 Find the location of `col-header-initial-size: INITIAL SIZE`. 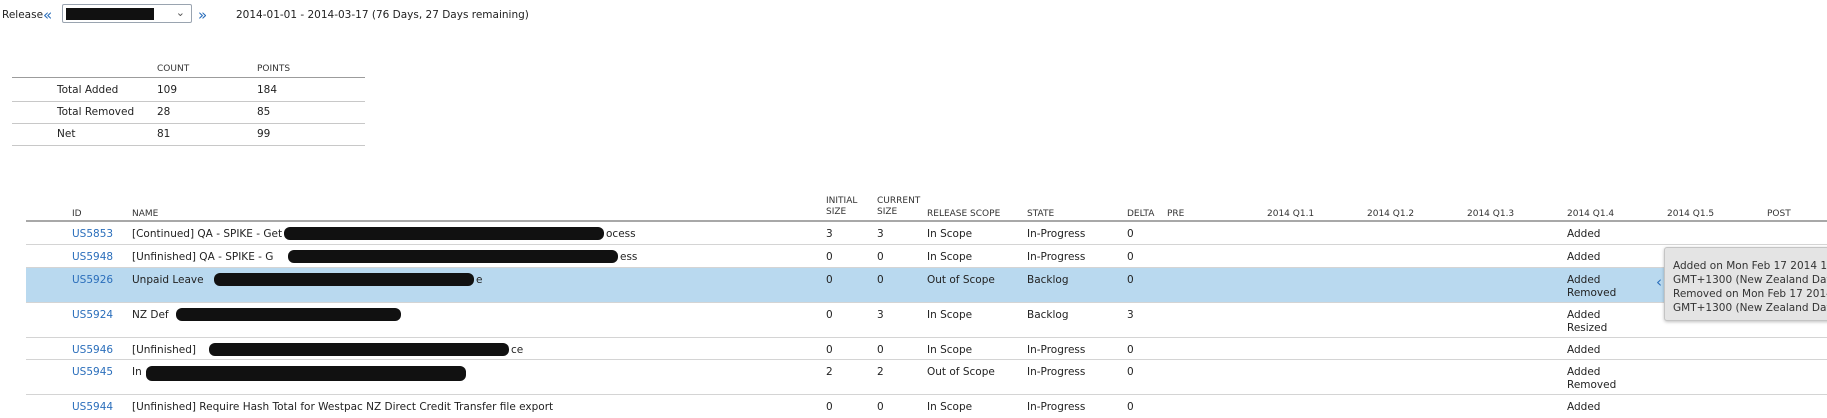

col-header-initial-size: INITIAL SIZE is located at coordinates (841, 207).